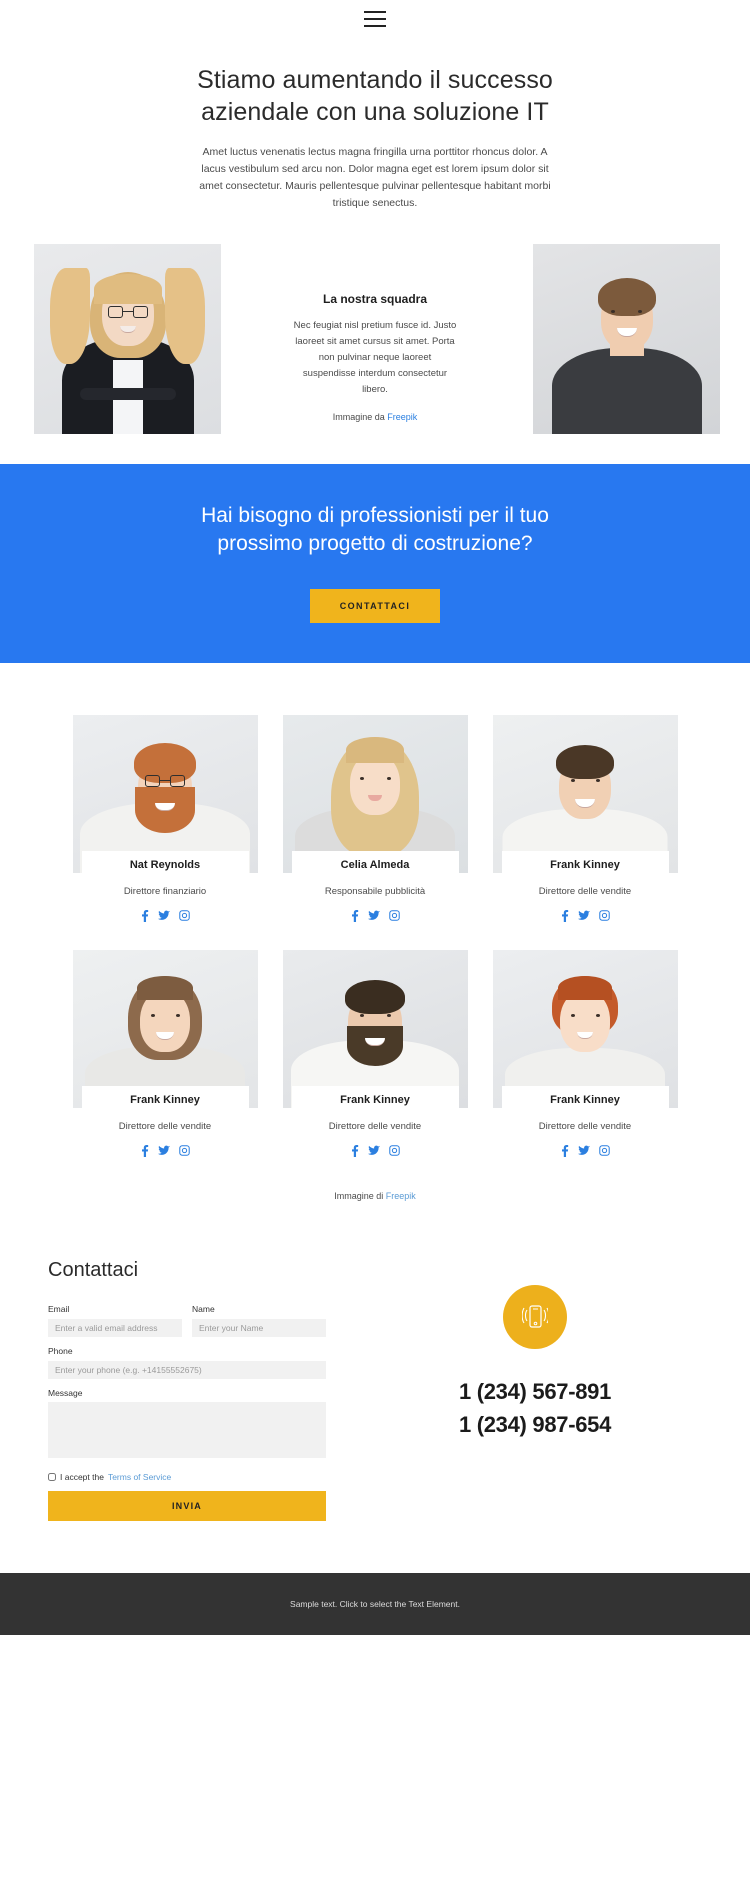 The height and width of the screenshot is (1888, 750). What do you see at coordinates (52, 1476) in the screenshot?
I see `accept-terms-checkbox` at bounding box center [52, 1476].